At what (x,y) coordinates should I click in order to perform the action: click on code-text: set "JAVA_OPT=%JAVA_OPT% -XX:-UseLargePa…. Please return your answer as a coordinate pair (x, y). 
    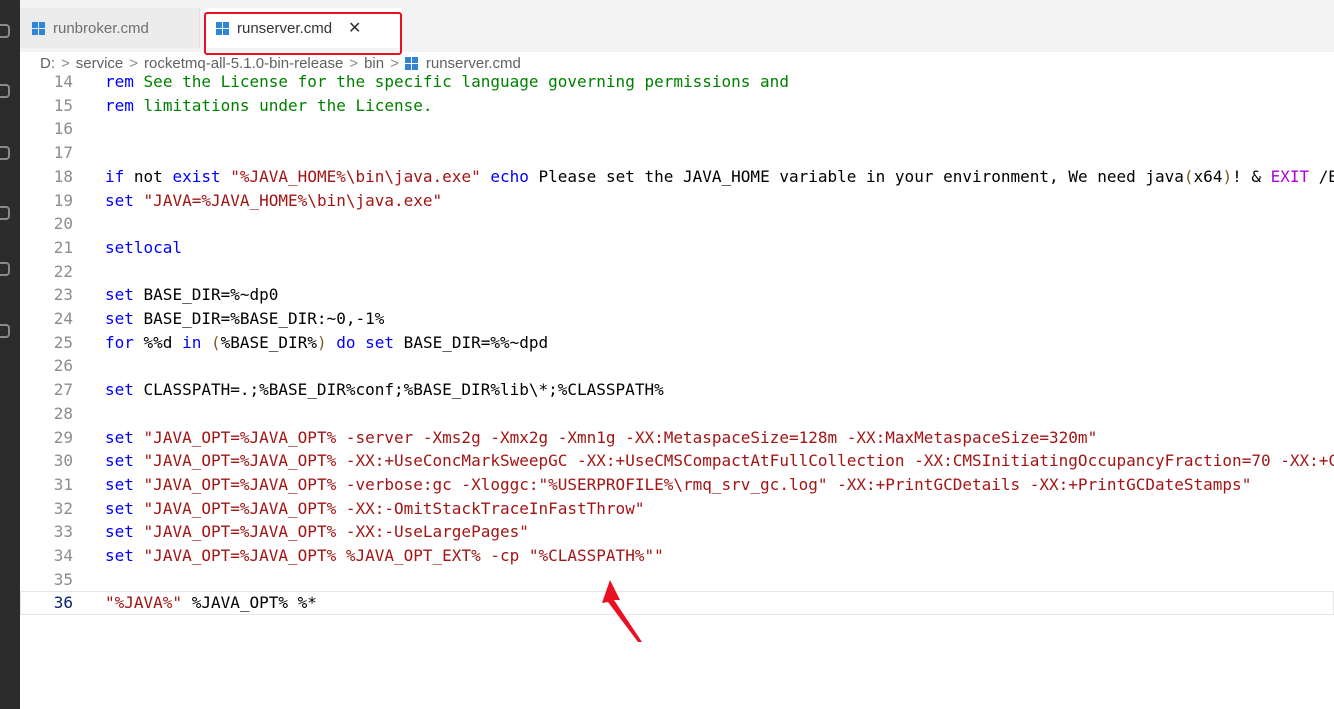
    Looking at the image, I should click on (317, 532).